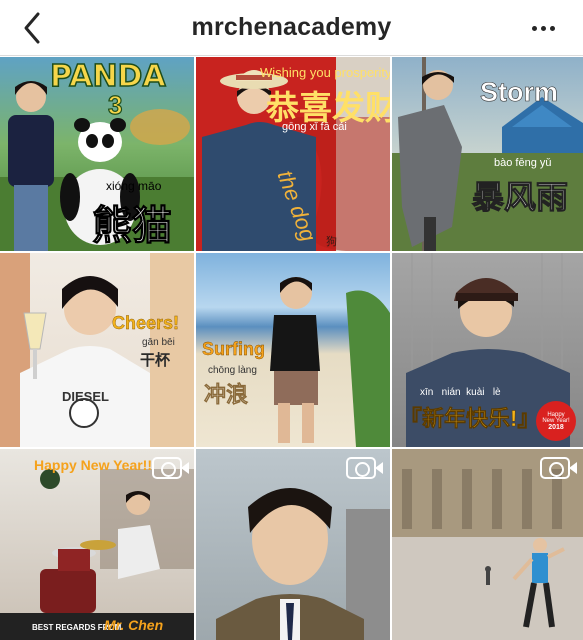 The height and width of the screenshot is (640, 583). Describe the element at coordinates (556, 427) in the screenshot. I see `badge-line-3: 2018` at that location.